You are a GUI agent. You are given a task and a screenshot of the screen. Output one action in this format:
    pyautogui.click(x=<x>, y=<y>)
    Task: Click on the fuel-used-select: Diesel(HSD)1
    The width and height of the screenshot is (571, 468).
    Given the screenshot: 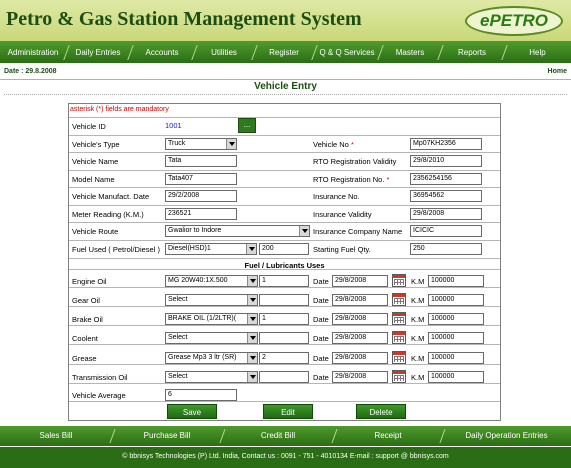 What is the action you would take?
    pyautogui.click(x=211, y=249)
    